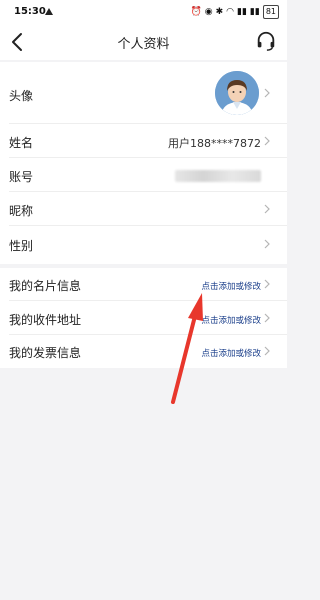  Describe the element at coordinates (143, 93) in the screenshot. I see `avatar-row: 头像` at that location.